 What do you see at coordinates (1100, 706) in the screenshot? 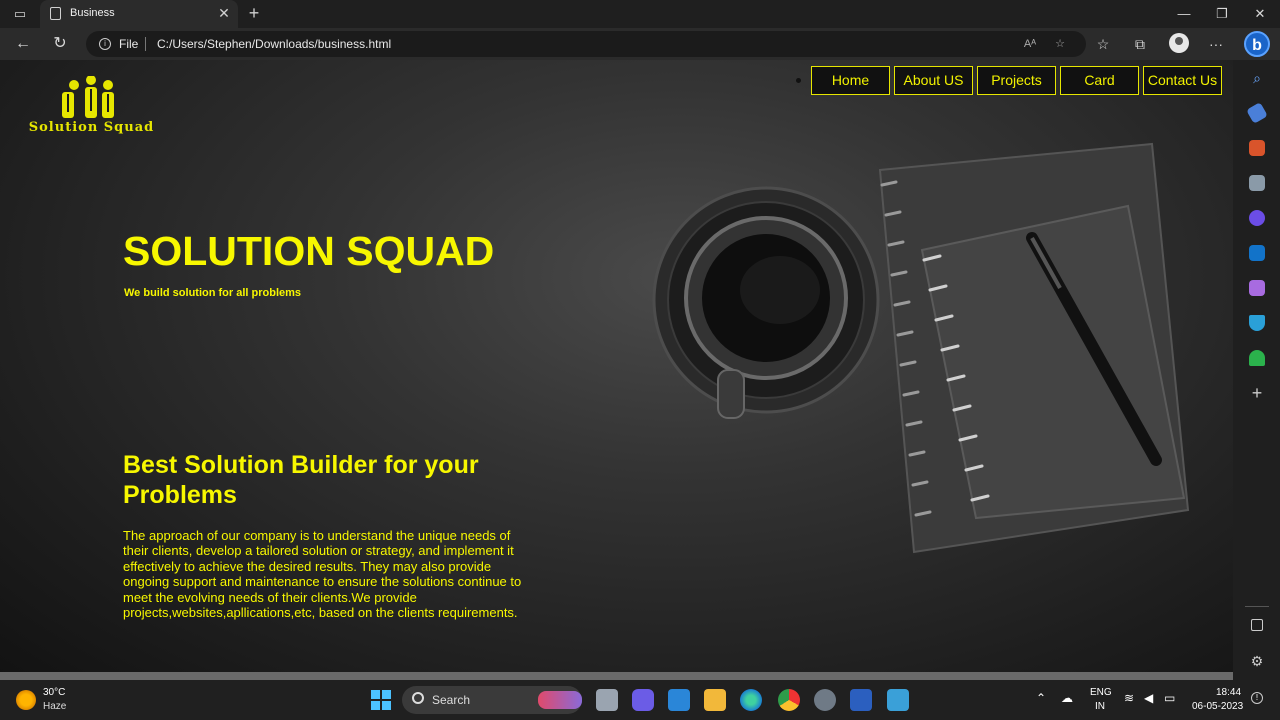
I see `language-region: IN` at bounding box center [1100, 706].